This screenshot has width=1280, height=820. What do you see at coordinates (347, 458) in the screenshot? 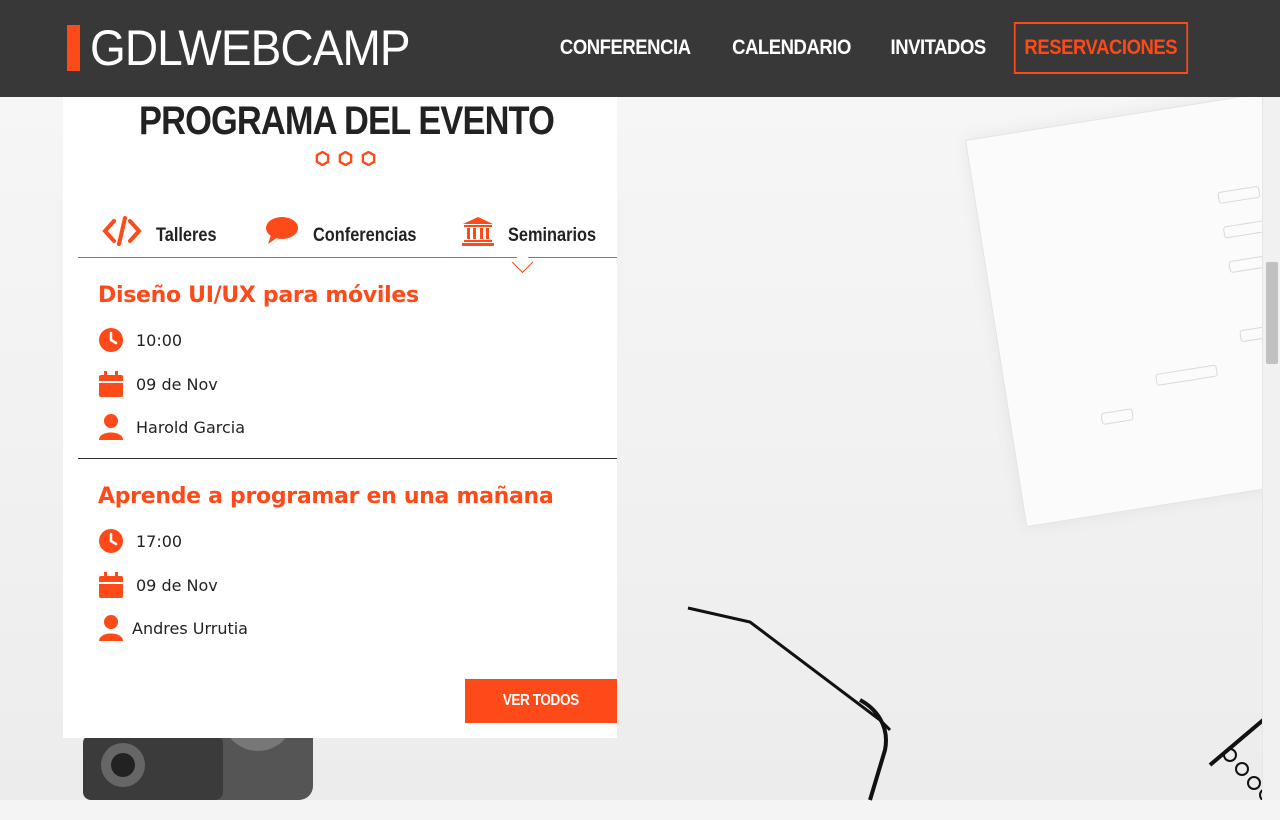
I see `event-divider` at bounding box center [347, 458].